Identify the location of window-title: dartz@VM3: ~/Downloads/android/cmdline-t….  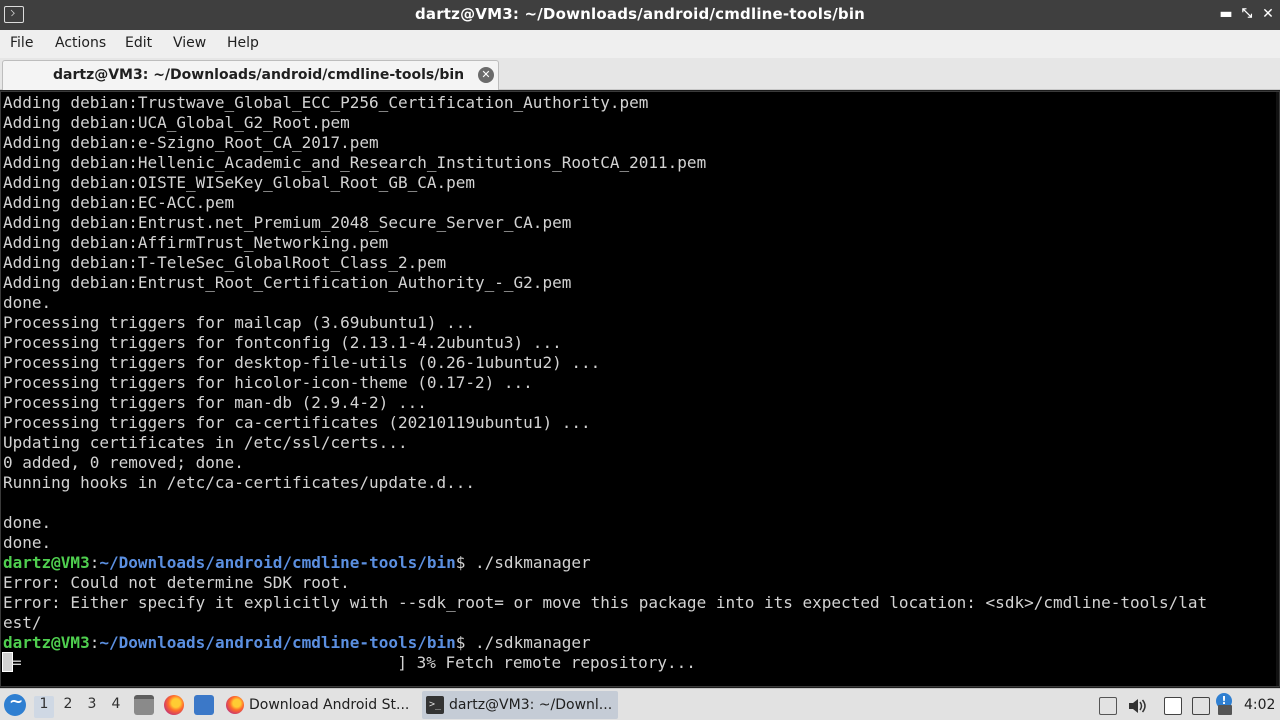
(640, 14).